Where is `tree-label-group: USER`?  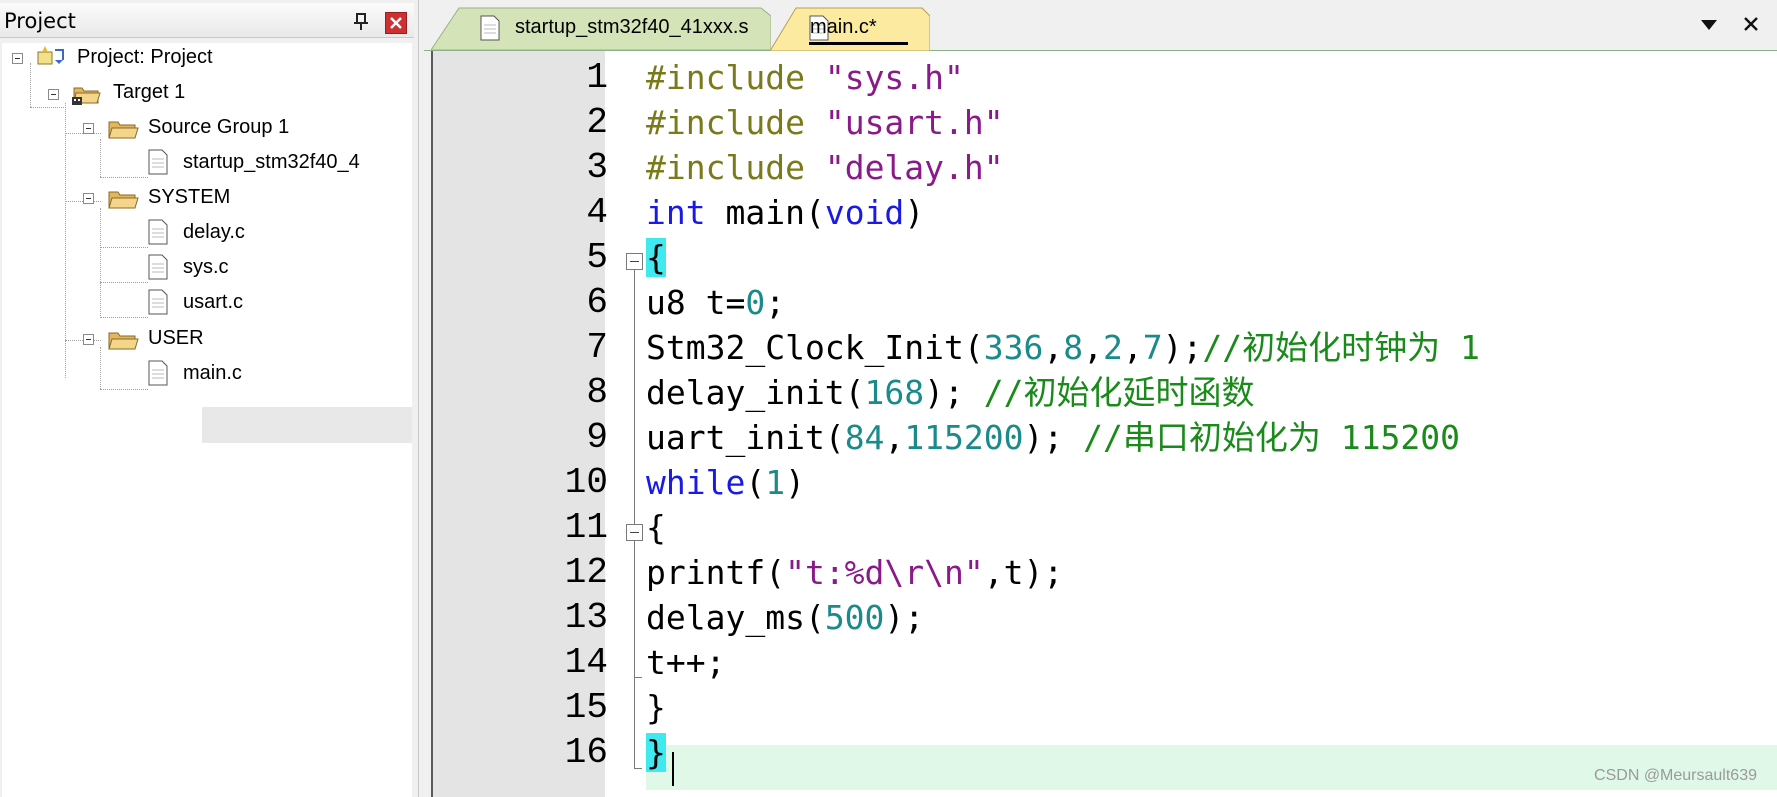
tree-label-group: USER is located at coordinates (176, 338).